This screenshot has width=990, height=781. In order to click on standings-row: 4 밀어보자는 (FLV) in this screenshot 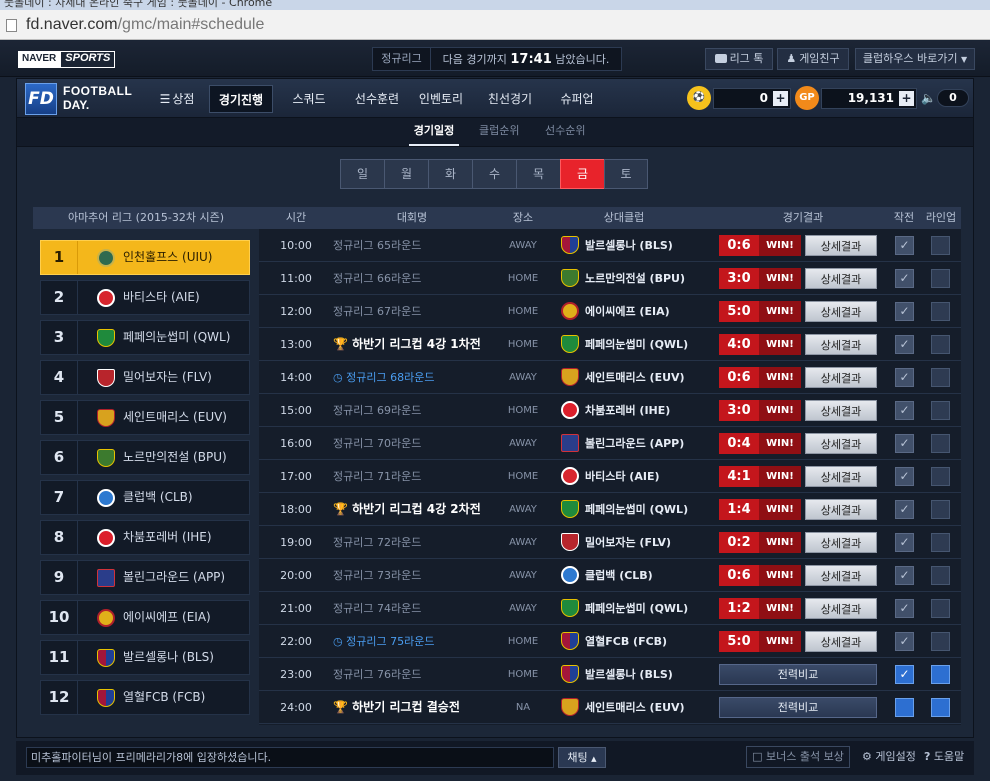, I will do `click(145, 377)`.